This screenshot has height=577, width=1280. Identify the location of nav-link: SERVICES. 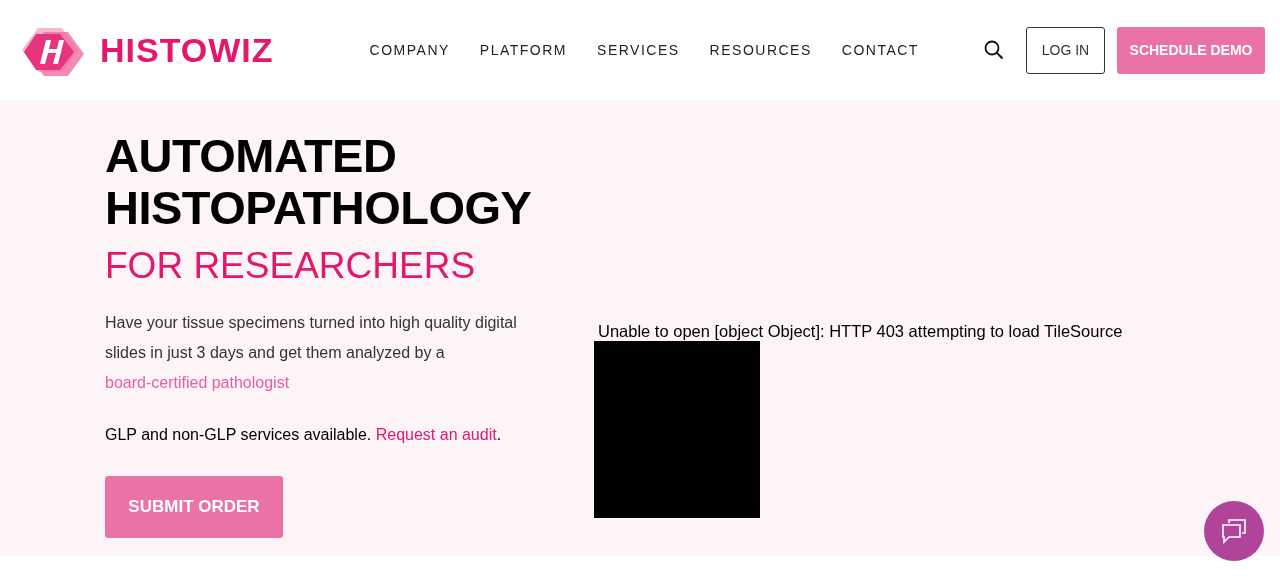
(638, 50).